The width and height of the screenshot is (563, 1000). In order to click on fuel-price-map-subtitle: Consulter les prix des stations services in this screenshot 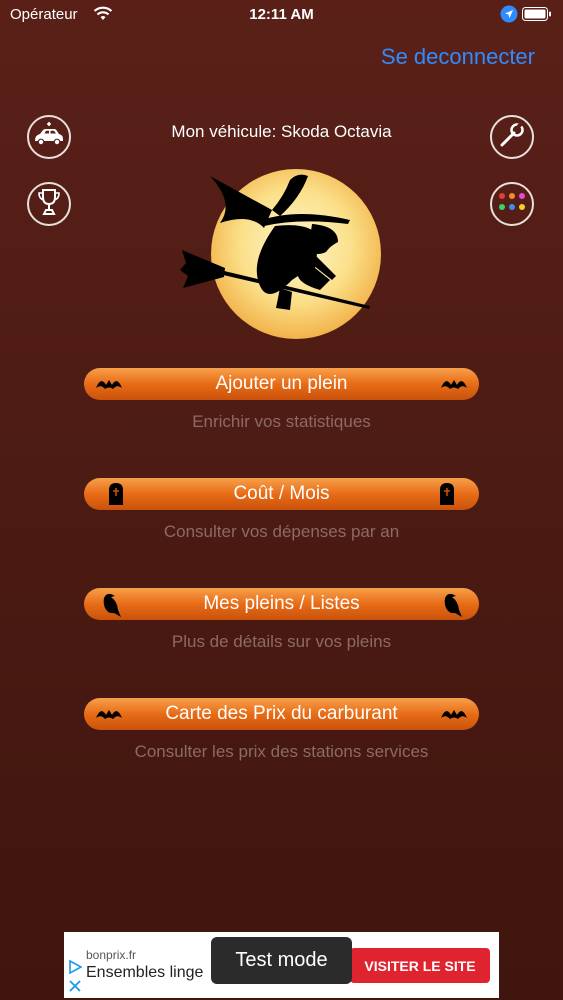, I will do `click(281, 751)`.